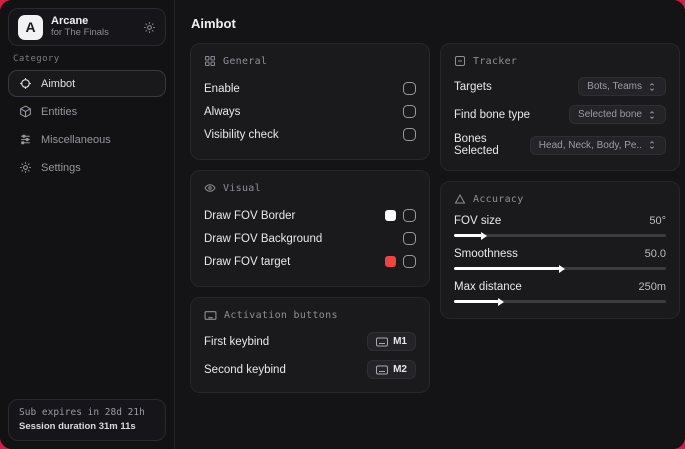  Describe the element at coordinates (495, 61) in the screenshot. I see `section-title-tracker: Tracker` at that location.